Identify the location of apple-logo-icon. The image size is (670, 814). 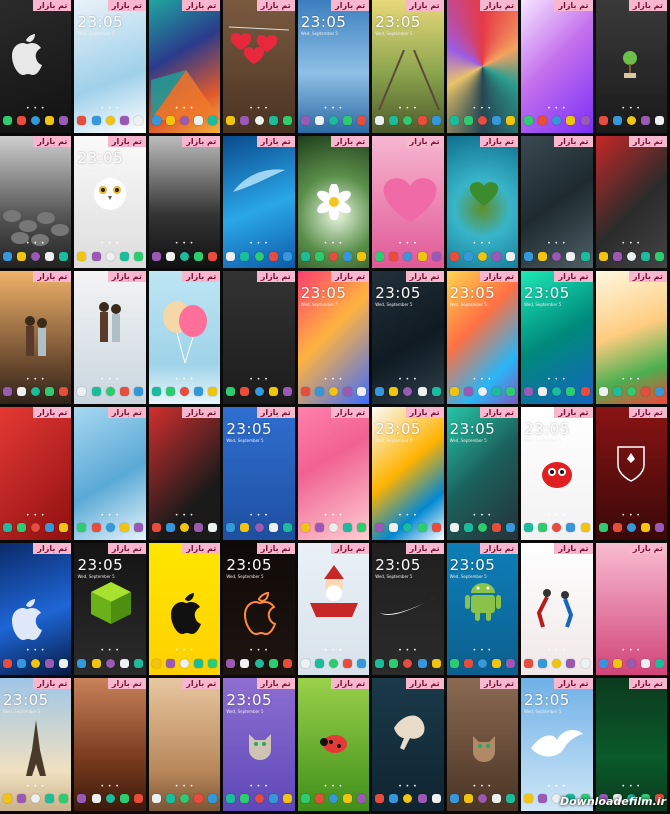
(26, 54).